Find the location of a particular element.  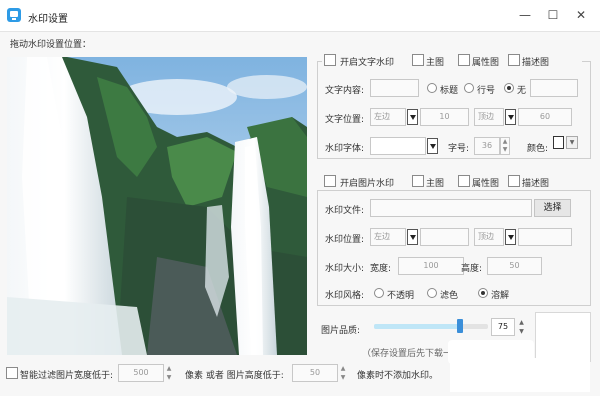

image-v-offset-input is located at coordinates (545, 237).